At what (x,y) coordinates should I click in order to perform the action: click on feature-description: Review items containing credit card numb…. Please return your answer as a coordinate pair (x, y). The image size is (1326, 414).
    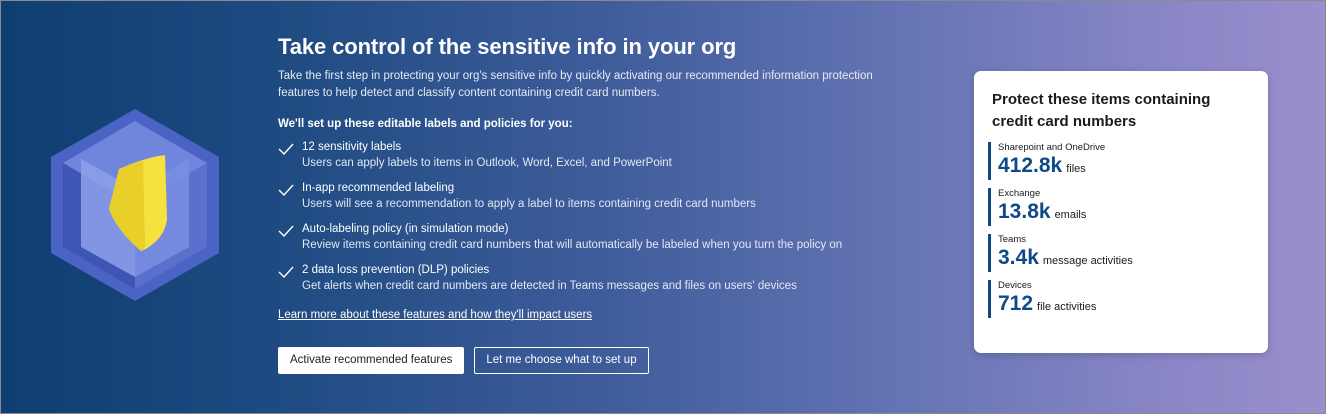
    Looking at the image, I should click on (572, 245).